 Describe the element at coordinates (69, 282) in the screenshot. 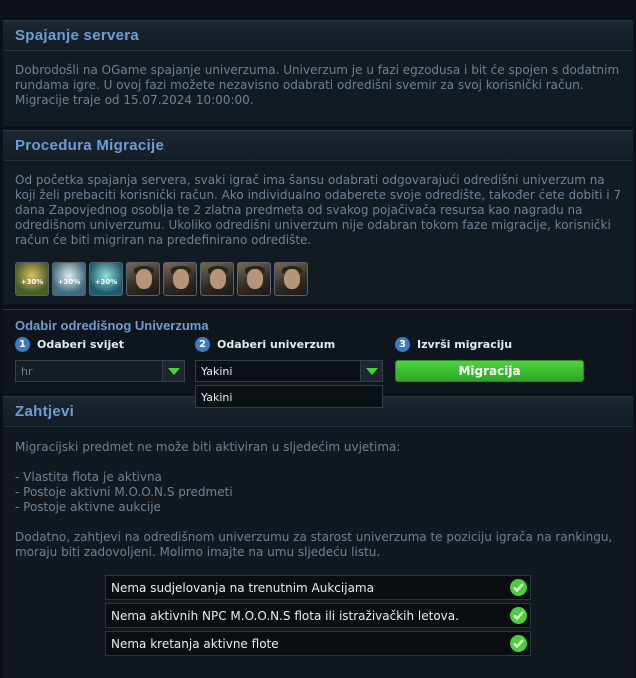

I see `crystal-booster-label: +30%` at that location.